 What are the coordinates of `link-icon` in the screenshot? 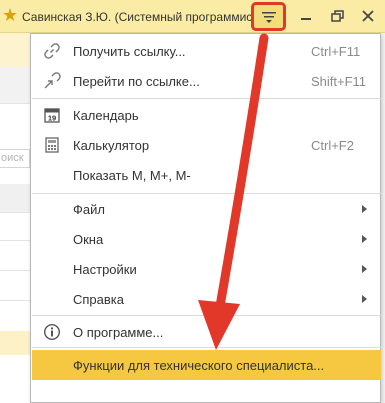 It's located at (52, 51).